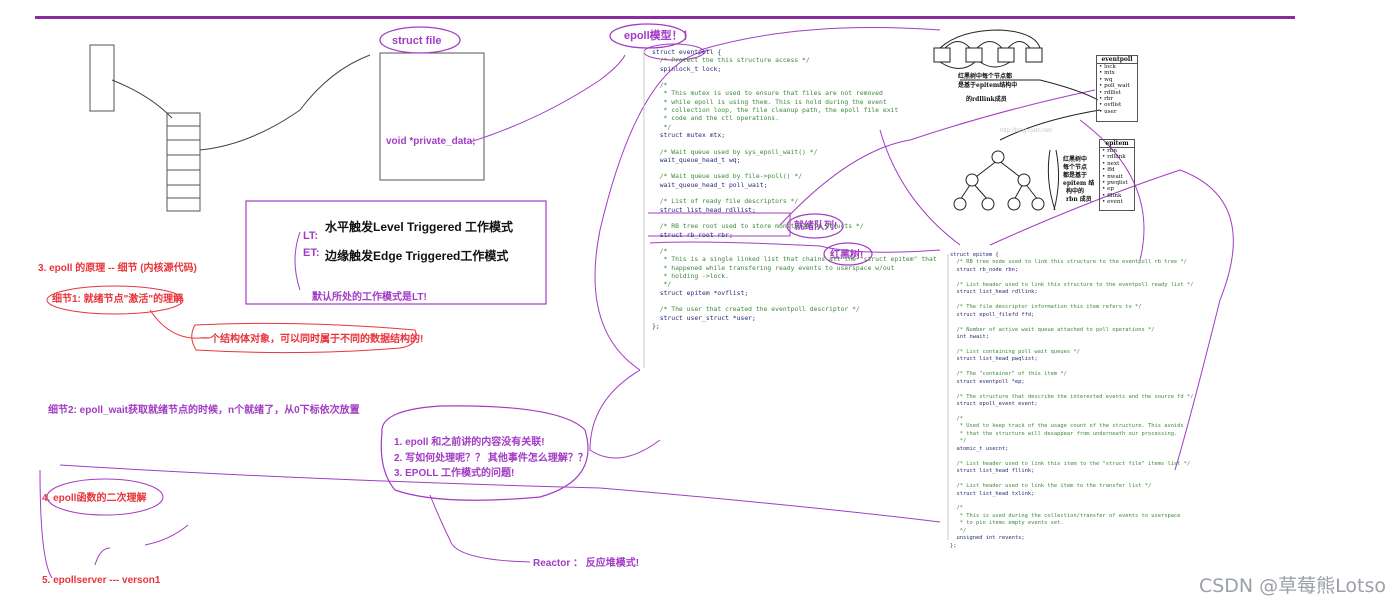 The width and height of the screenshot is (1392, 606). What do you see at coordinates (1075, 167) in the screenshot?
I see `tree-caption-2: 每个节点` at bounding box center [1075, 167].